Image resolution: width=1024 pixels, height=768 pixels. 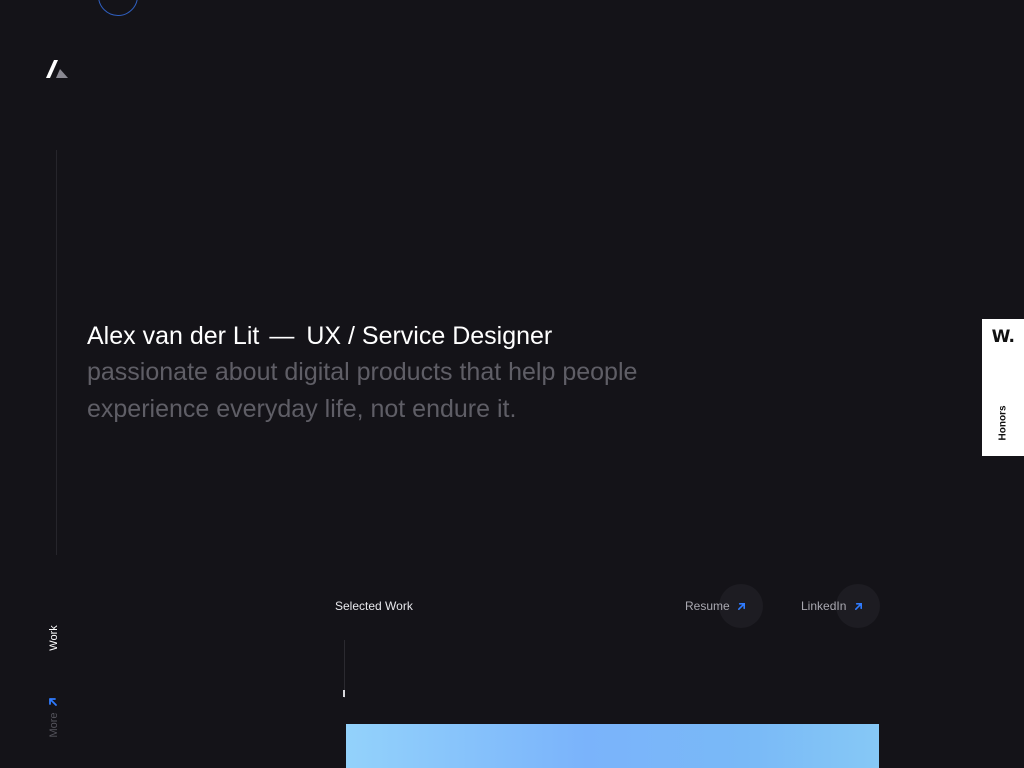 I want to click on linkedin-link: LinkedIn, so click(x=840, y=606).